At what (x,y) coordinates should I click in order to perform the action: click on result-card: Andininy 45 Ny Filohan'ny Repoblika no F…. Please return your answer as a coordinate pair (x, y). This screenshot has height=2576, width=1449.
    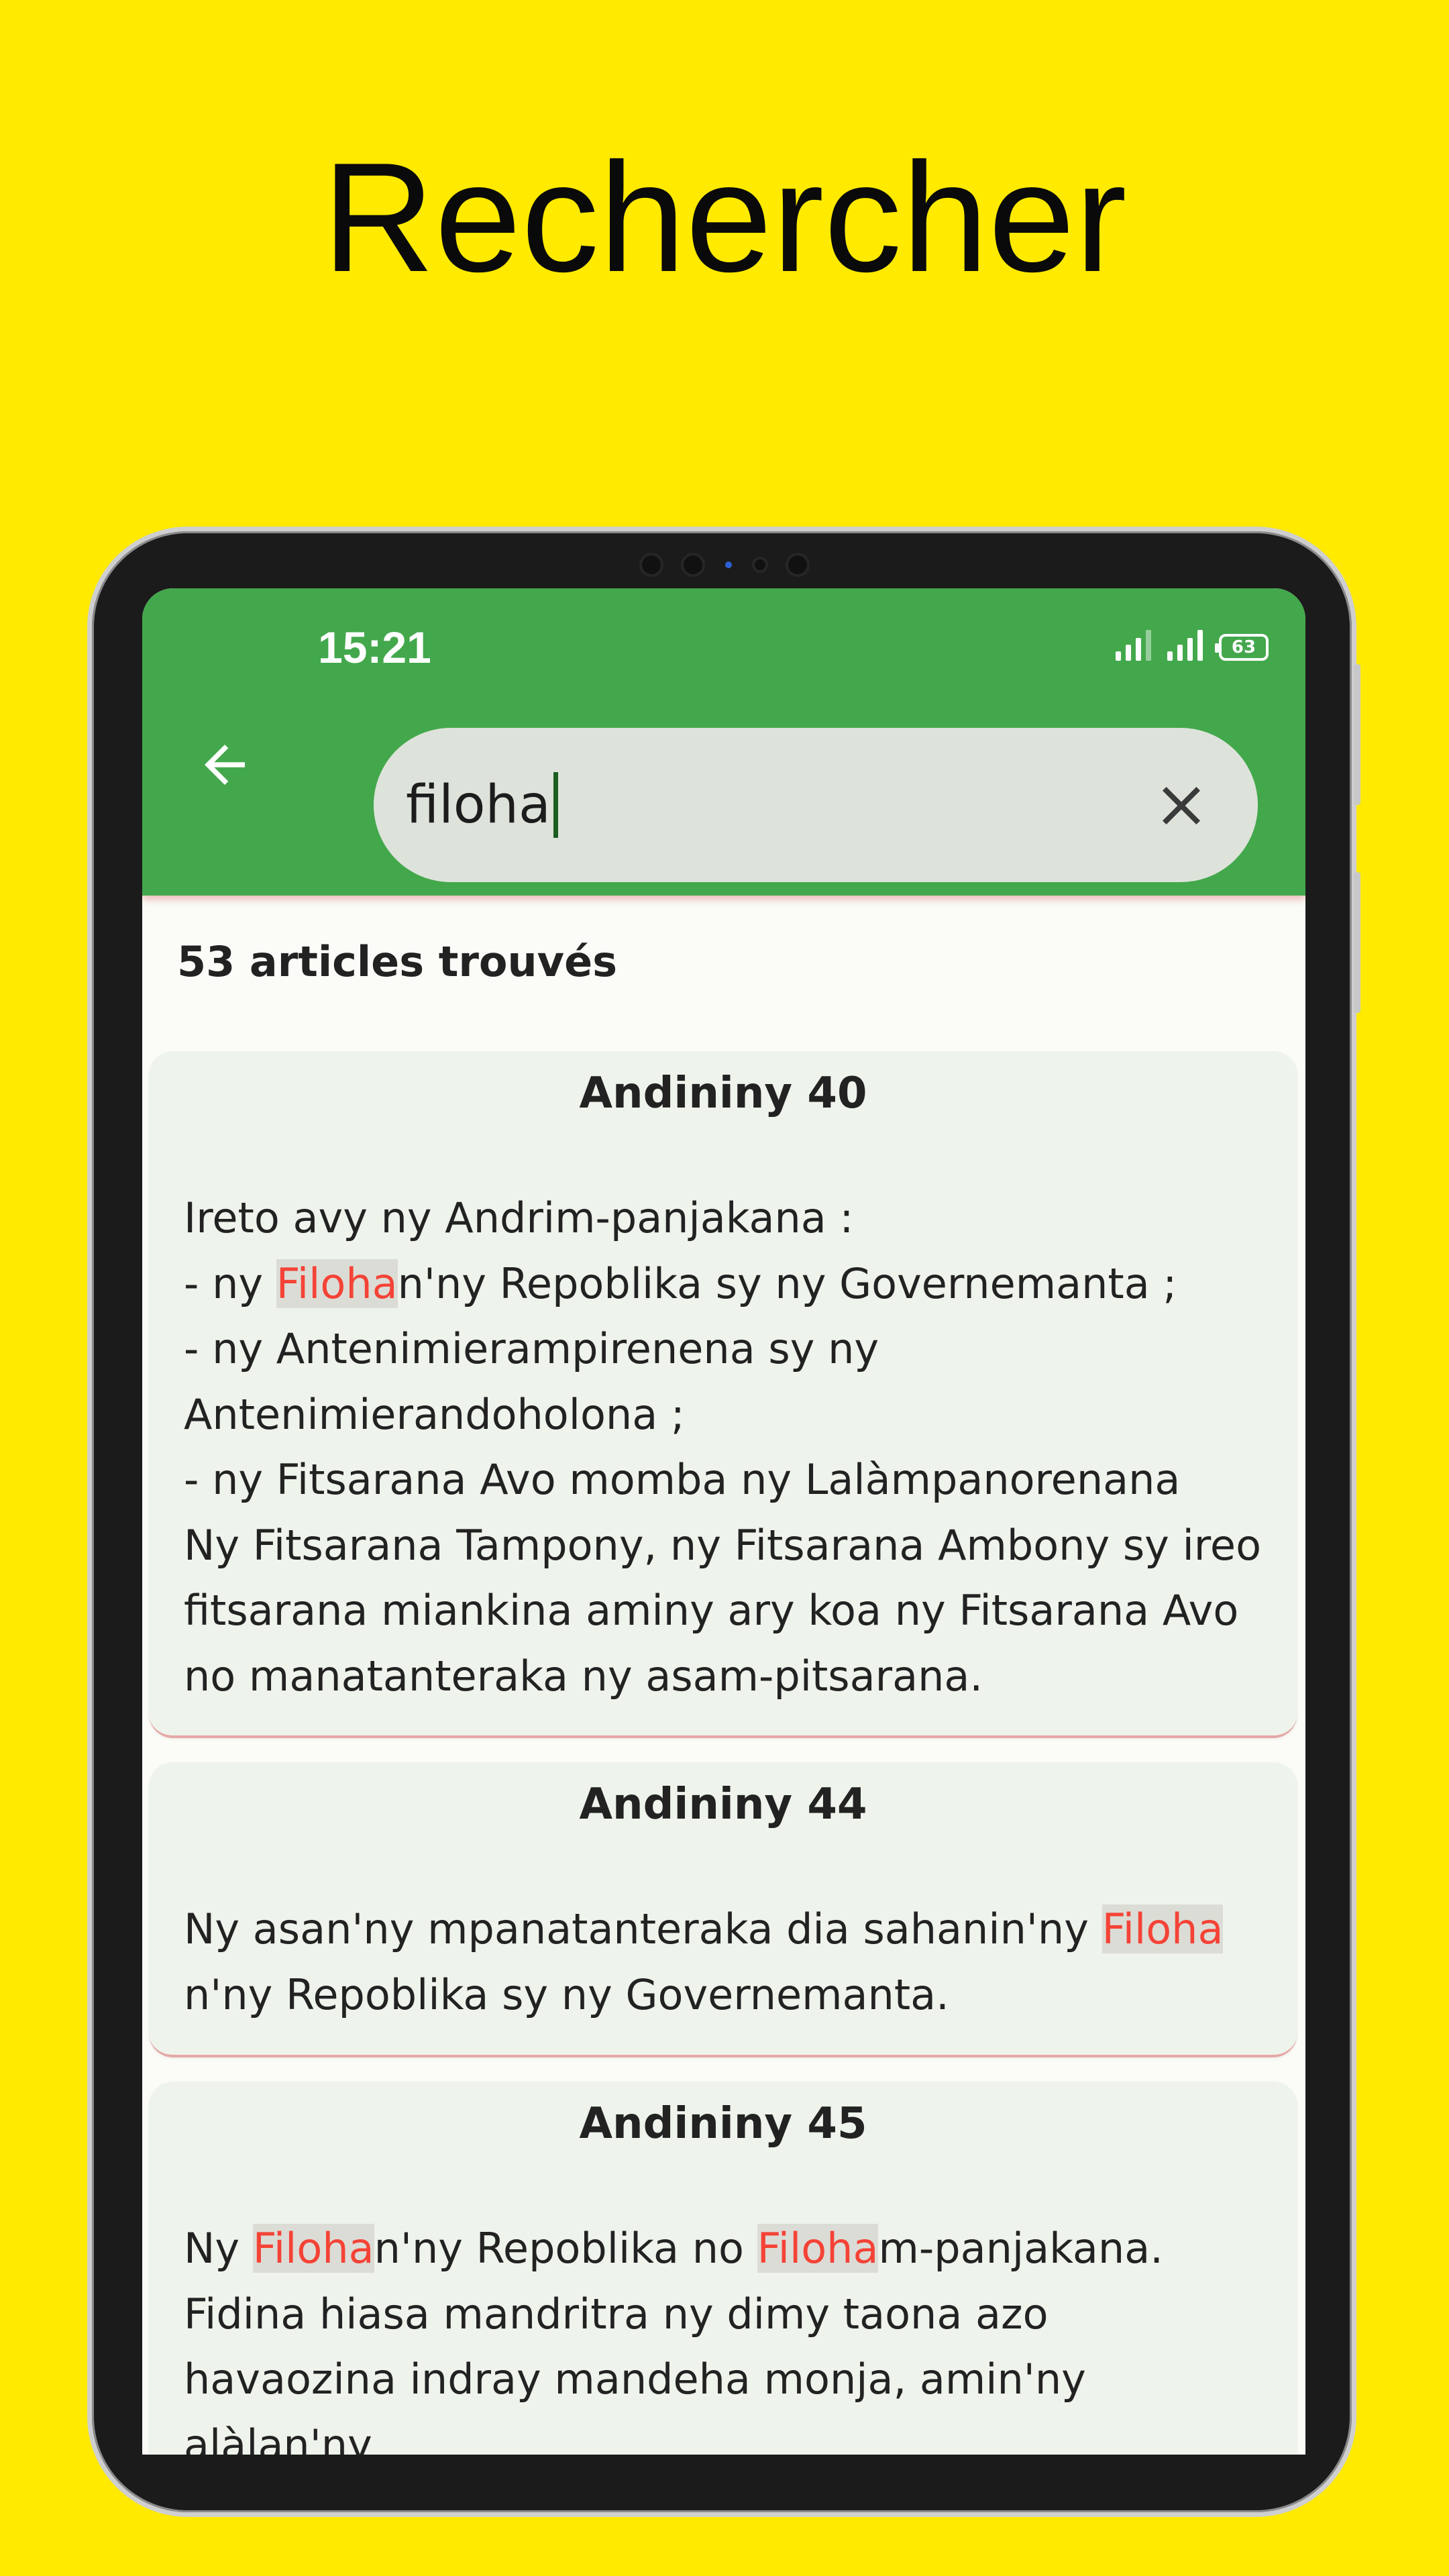
    Looking at the image, I should click on (723, 2268).